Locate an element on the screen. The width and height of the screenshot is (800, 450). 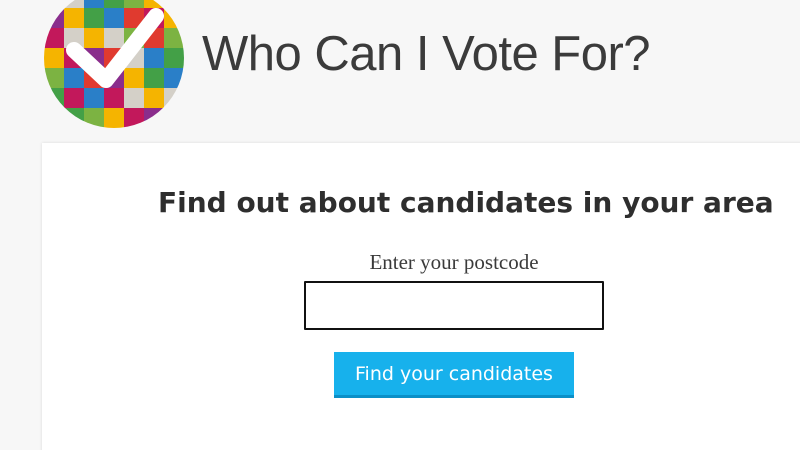
logo-graphic is located at coordinates (114, 64).